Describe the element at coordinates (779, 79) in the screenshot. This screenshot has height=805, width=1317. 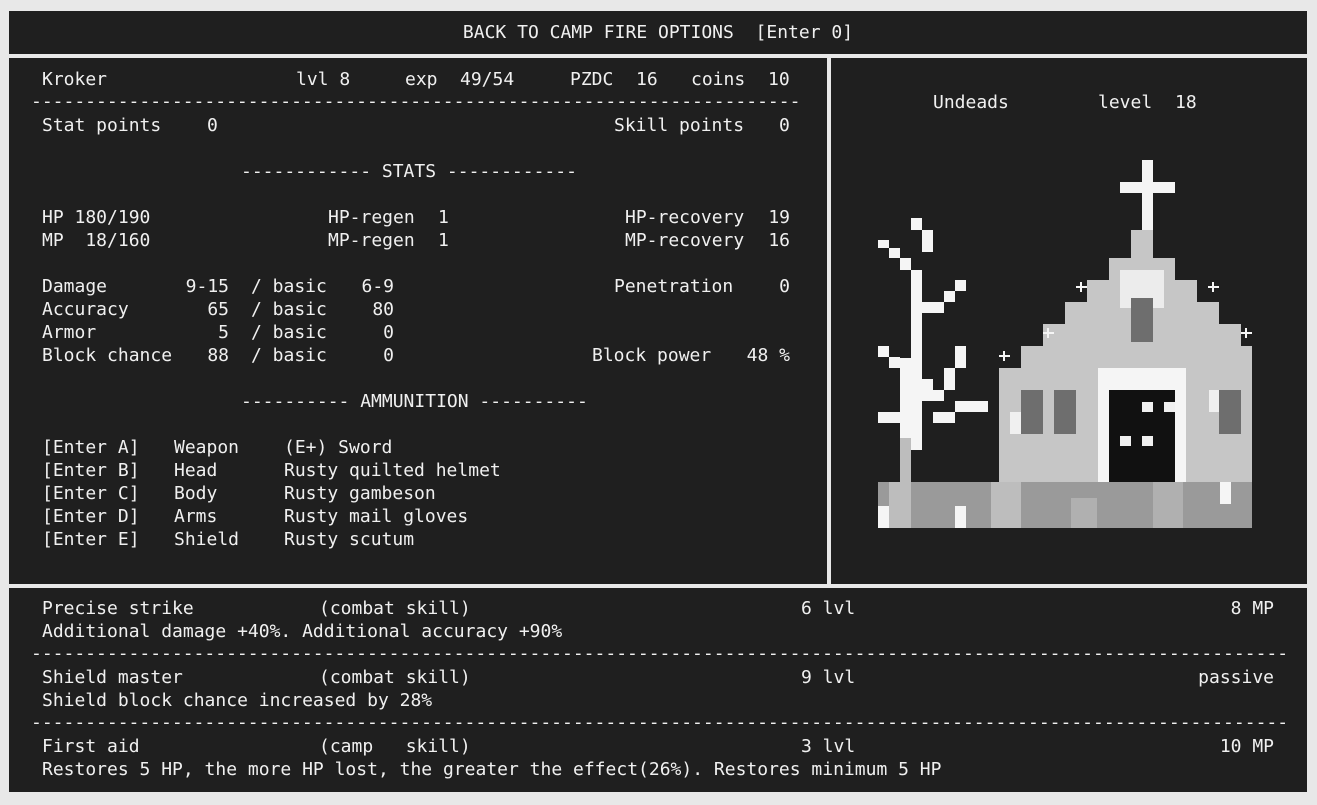
I see `coins-value: 10` at that location.